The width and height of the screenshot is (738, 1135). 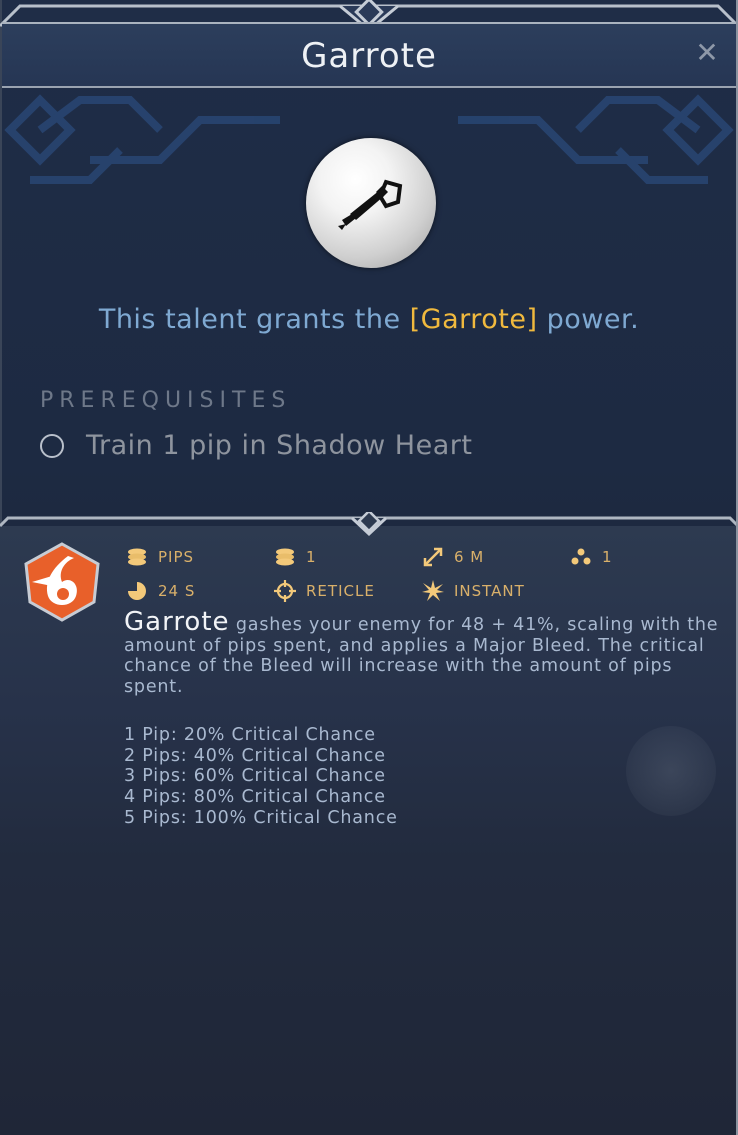 I want to click on window-header: Garrote ✕, so click(x=369, y=55).